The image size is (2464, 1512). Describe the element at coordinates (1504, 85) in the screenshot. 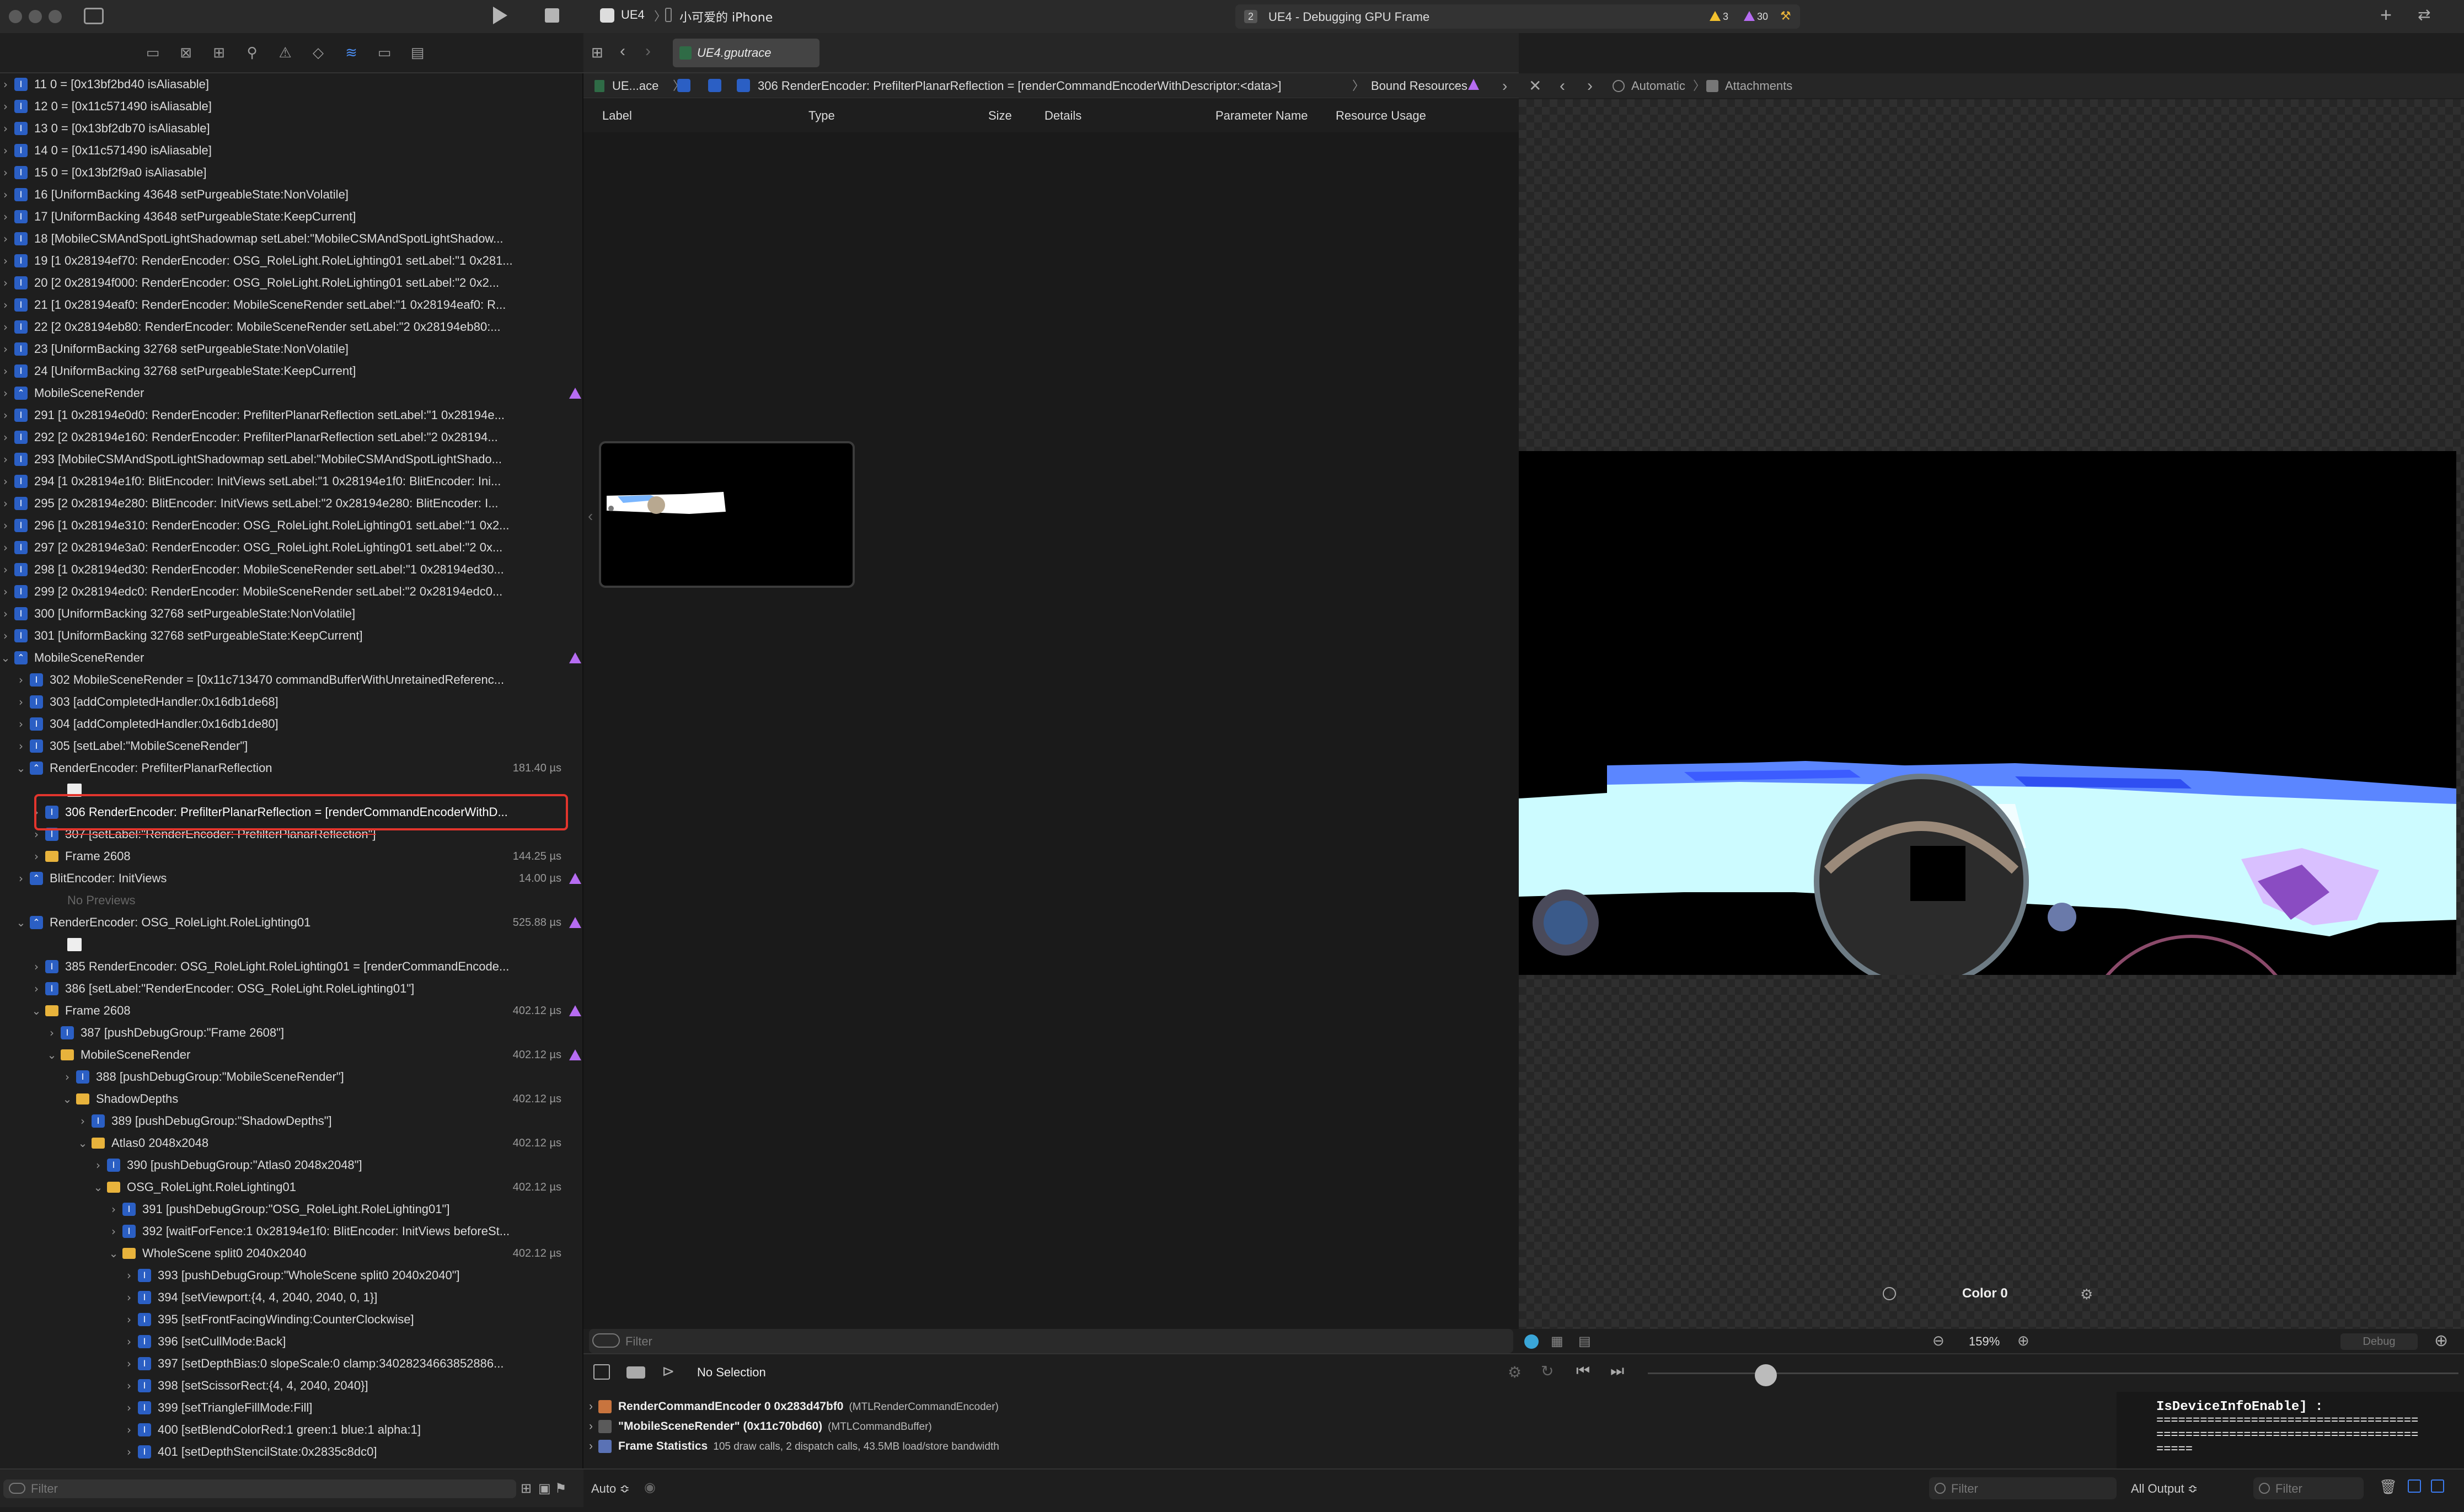

I see `next-issue-icon: ›` at that location.